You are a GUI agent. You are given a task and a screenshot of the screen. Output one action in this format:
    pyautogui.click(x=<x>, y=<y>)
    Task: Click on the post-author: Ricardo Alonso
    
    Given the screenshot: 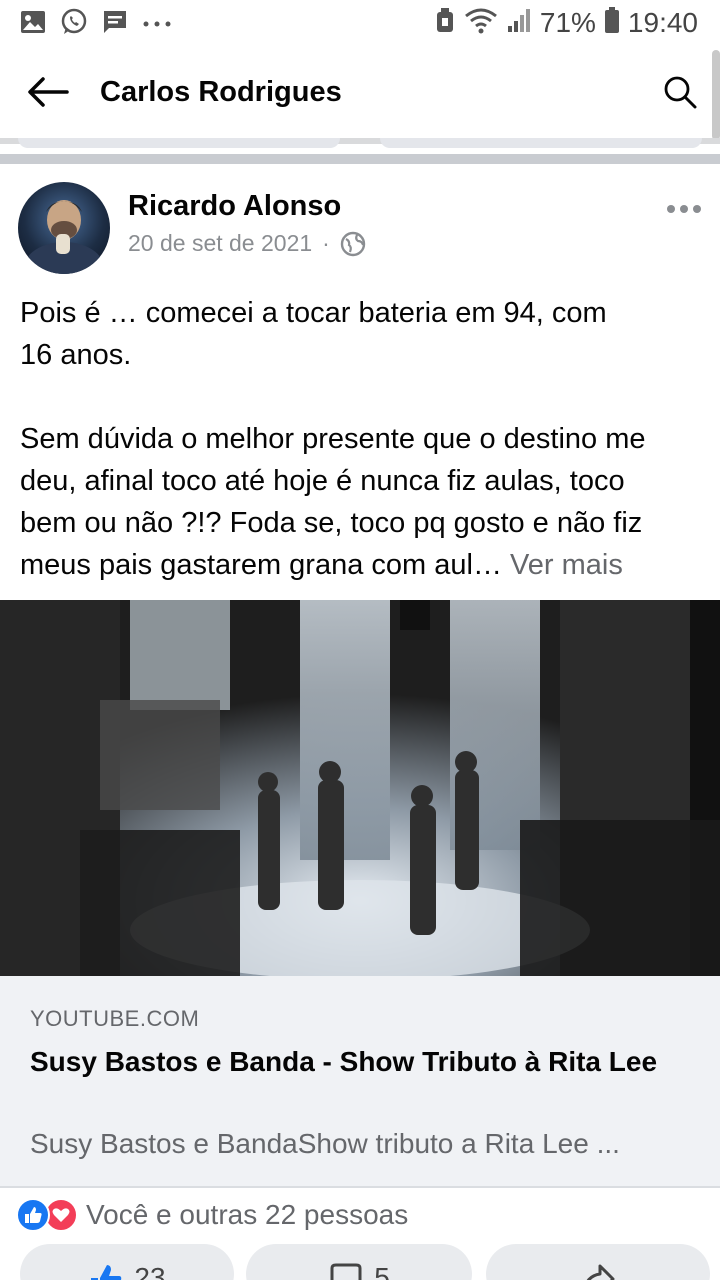 What is the action you would take?
    pyautogui.click(x=234, y=206)
    